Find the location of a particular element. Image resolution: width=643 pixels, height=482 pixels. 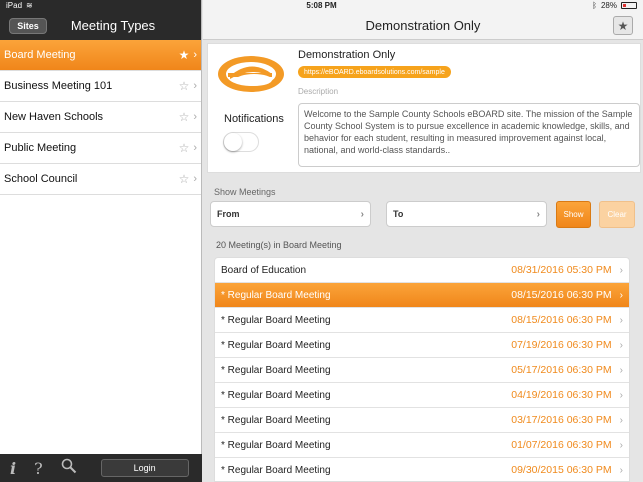

meeting-count-label: 20 Meeting(s) in Board Meeting is located at coordinates (279, 245).